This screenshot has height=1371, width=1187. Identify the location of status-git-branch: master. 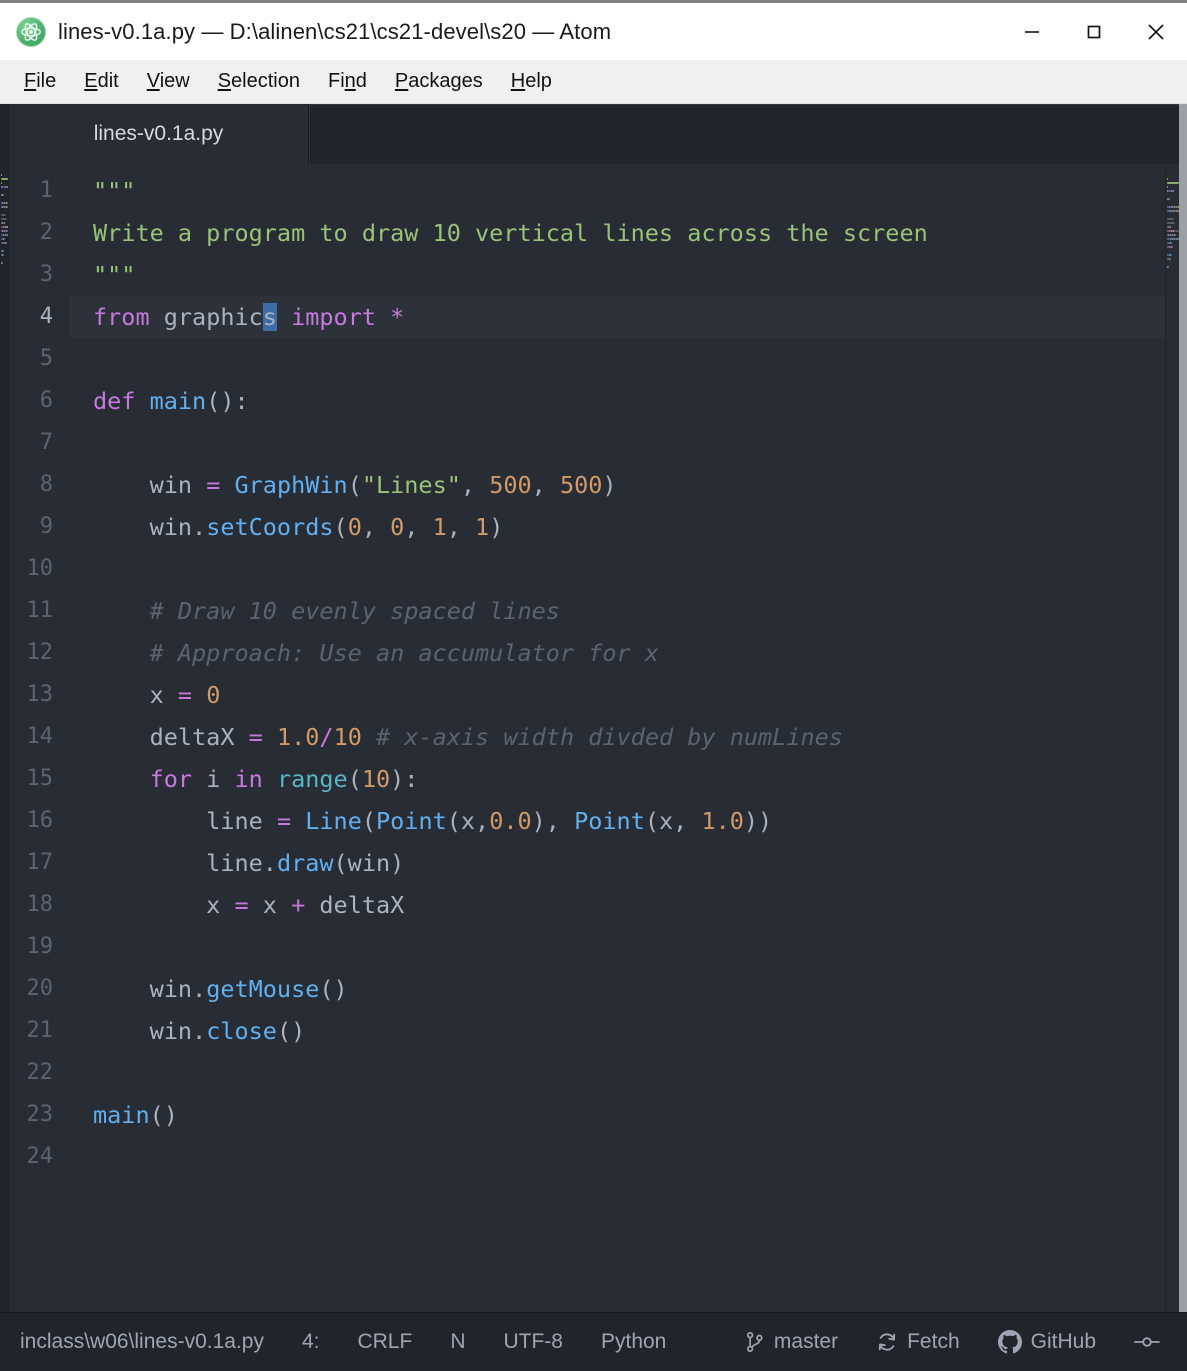
(801, 1342).